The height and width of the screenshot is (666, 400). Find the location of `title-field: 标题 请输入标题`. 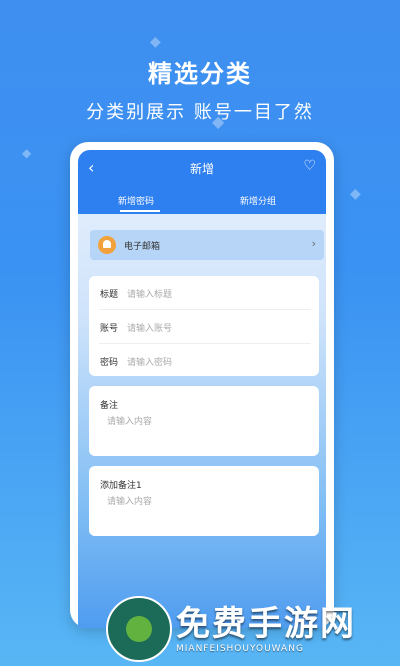

title-field: 标题 请输入标题 is located at coordinates (204, 292).